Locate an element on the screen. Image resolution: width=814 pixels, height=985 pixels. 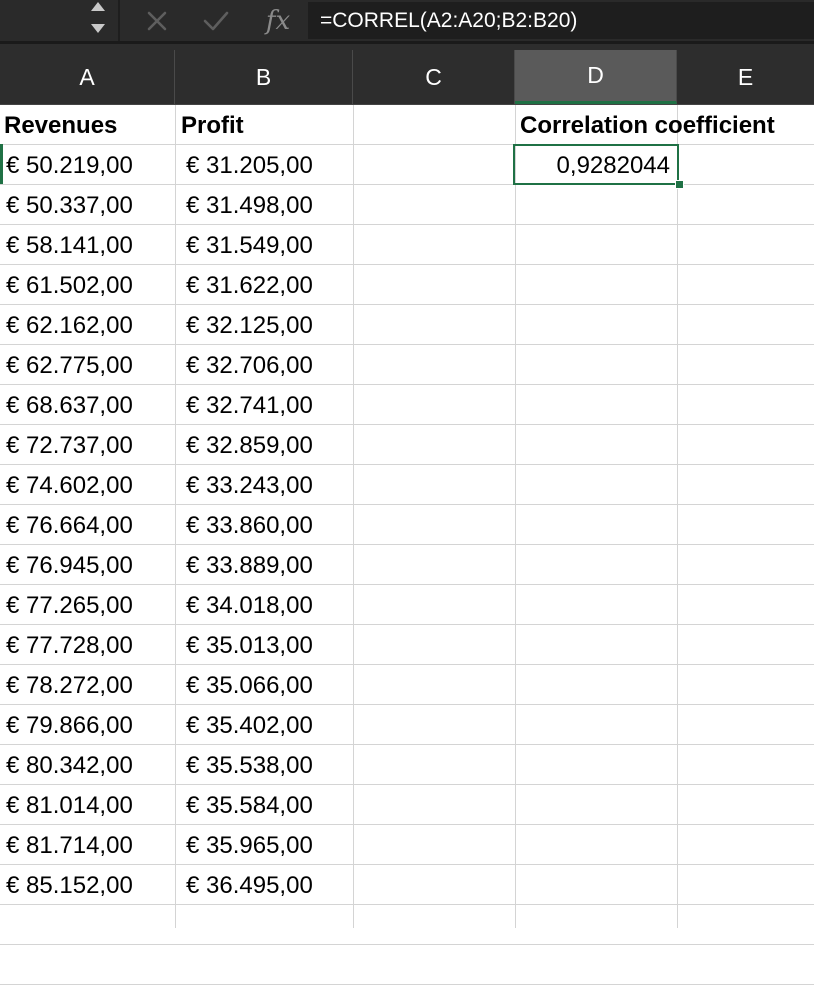
column-header-c: C is located at coordinates (434, 77).